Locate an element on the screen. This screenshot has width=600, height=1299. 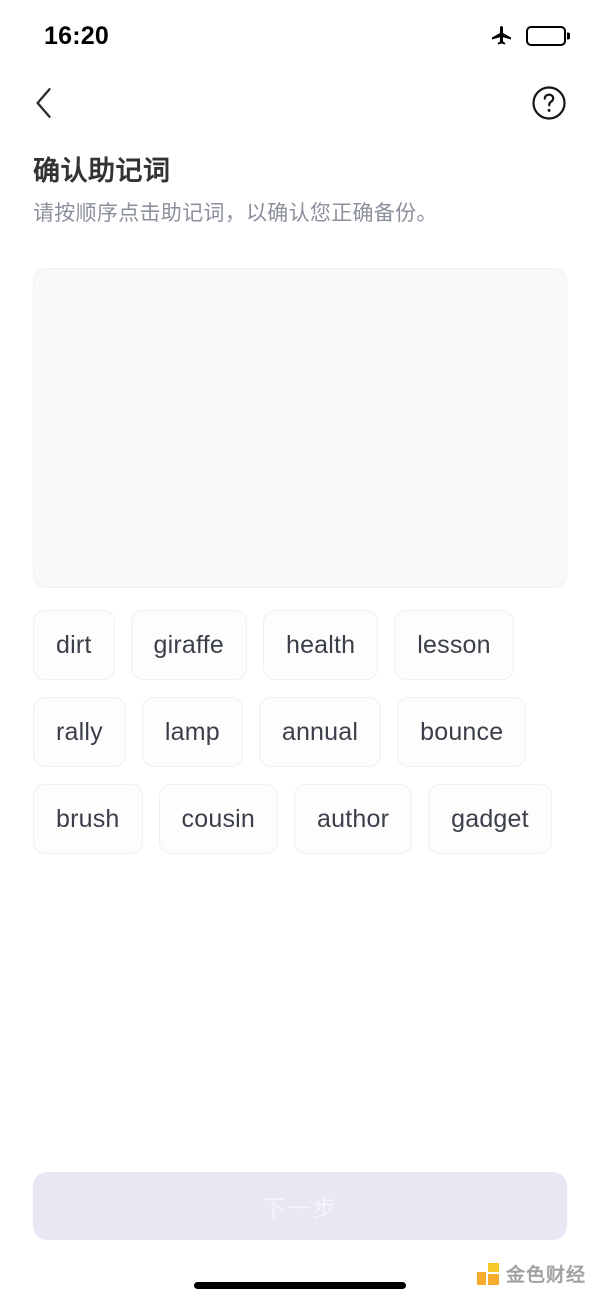
chevron-left-icon is located at coordinates (44, 103).